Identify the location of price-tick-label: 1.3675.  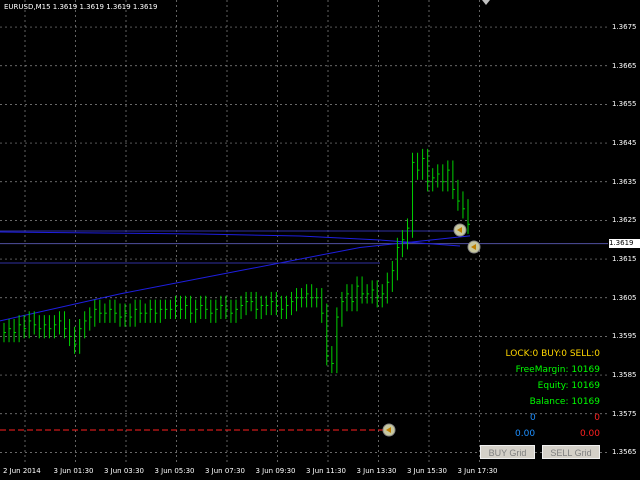
(624, 27).